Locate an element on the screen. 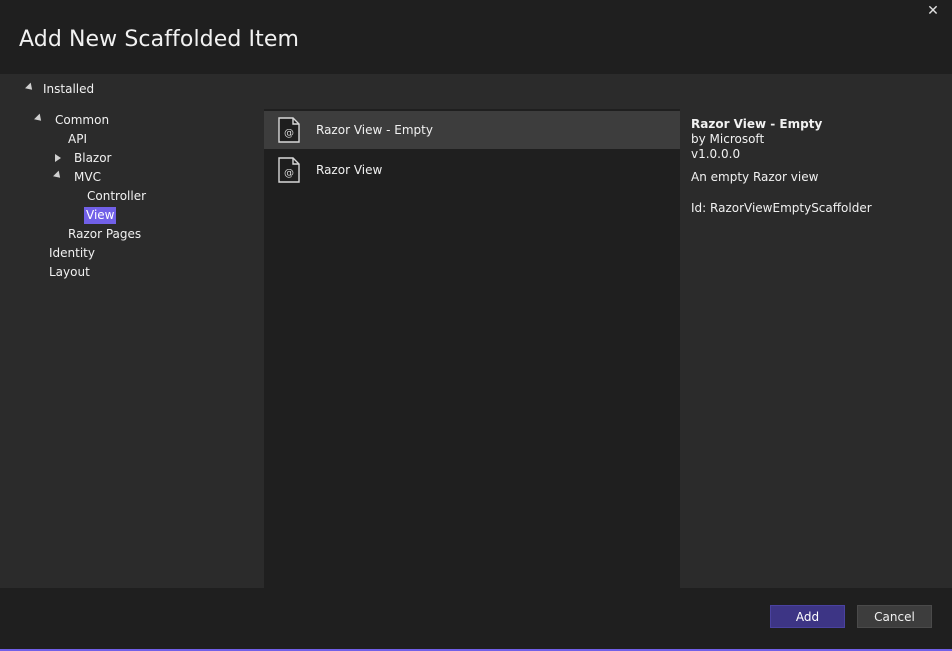 This screenshot has width=952, height=651. tree-item-controller: Controller is located at coordinates (116, 196).